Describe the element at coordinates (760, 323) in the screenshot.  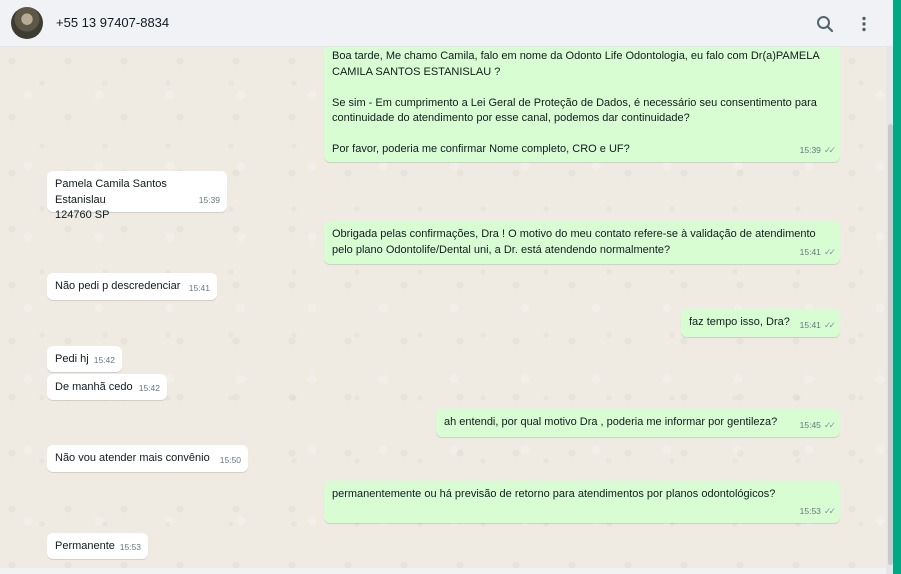
I see `message-bubble: faz tempo isso, Dra? 15:41 ✓✓` at that location.